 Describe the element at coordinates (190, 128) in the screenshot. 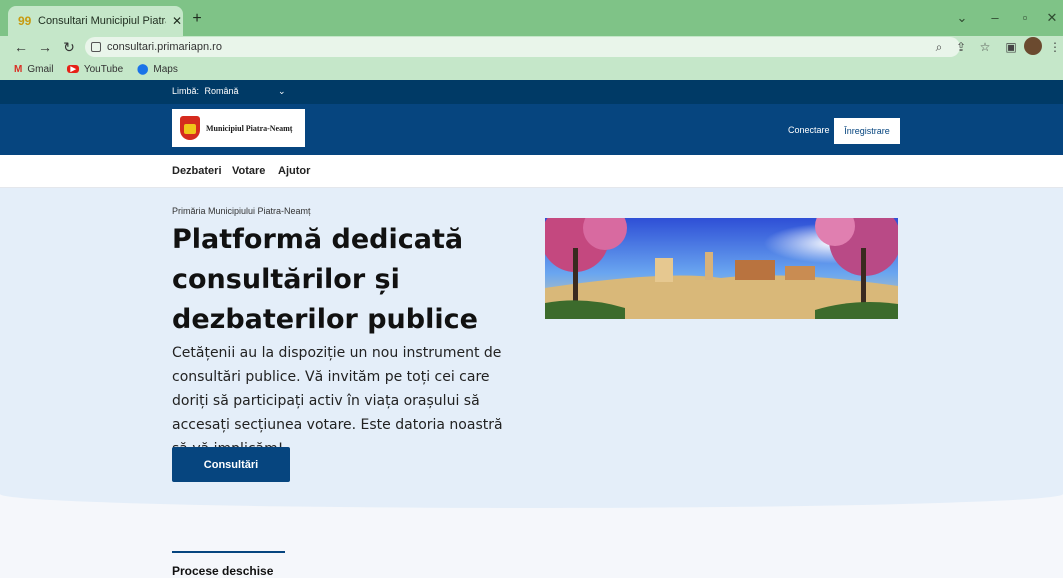

I see `city-crest-icon` at that location.